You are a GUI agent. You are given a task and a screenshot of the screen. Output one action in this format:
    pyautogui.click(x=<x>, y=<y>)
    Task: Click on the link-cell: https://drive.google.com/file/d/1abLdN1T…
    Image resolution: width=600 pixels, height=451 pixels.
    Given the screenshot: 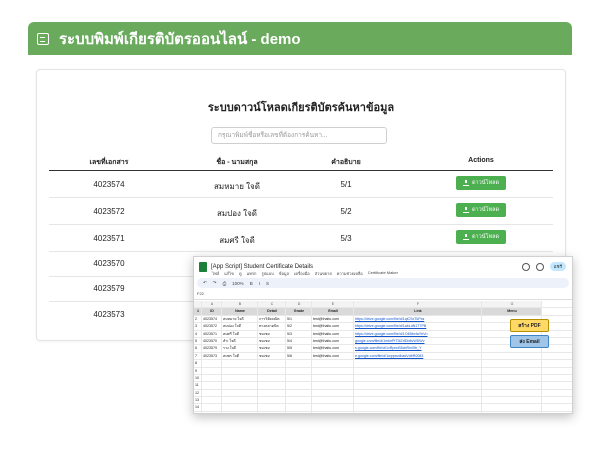 What is the action you would take?
    pyautogui.click(x=418, y=326)
    